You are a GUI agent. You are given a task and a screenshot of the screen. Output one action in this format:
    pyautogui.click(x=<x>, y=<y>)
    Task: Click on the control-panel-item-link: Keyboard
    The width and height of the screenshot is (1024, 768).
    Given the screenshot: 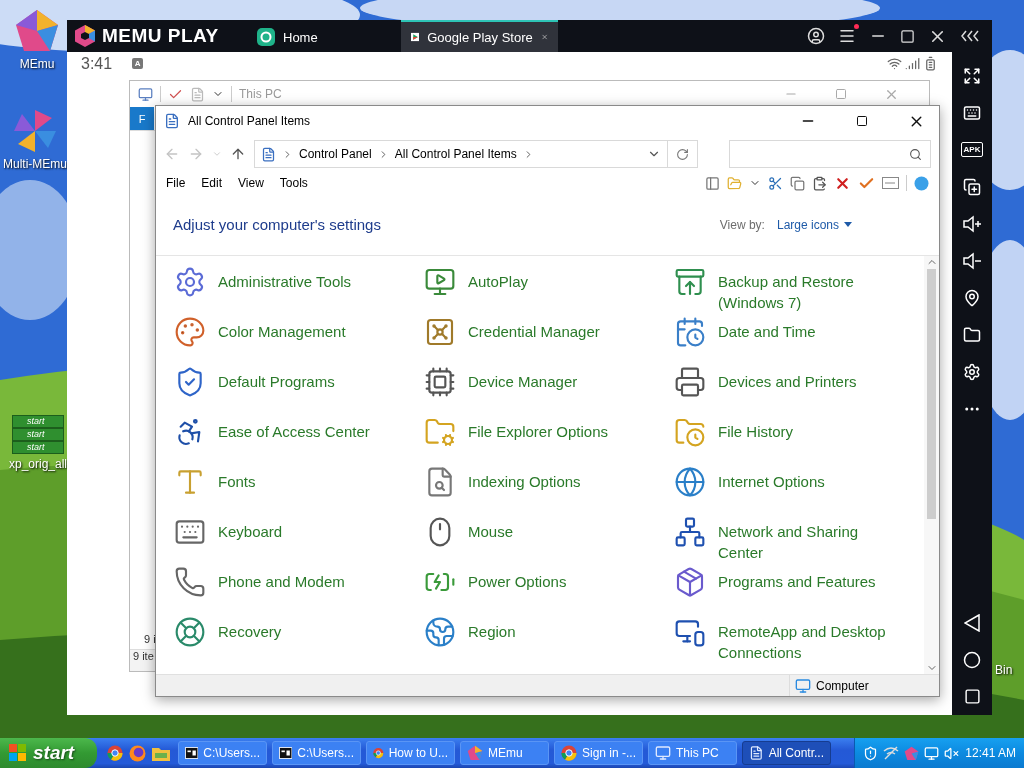 What is the action you would take?
    pyautogui.click(x=250, y=531)
    